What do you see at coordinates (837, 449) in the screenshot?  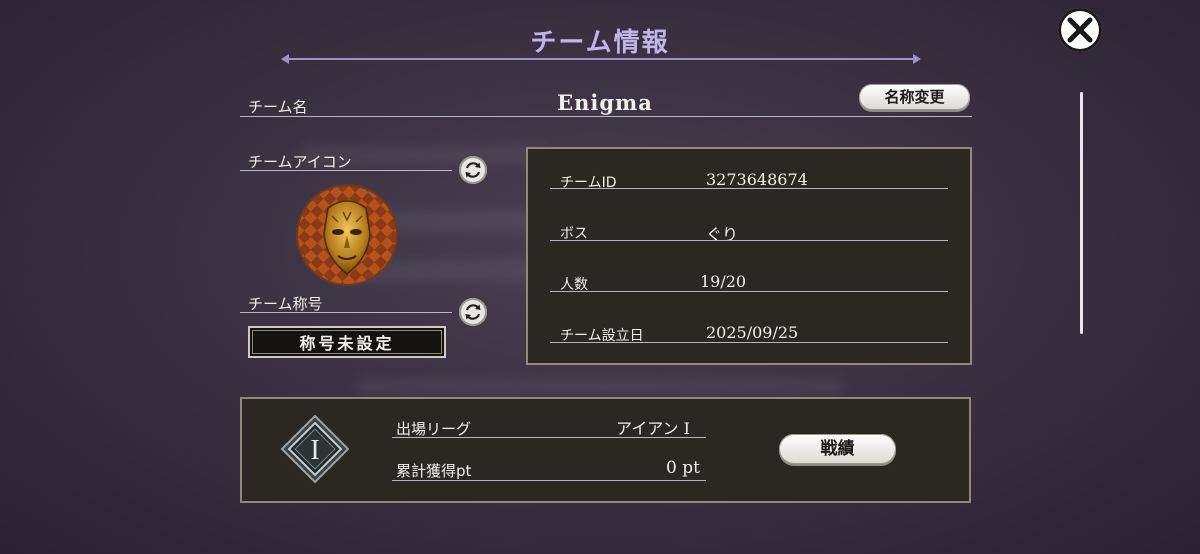 I see `stats-button: 戦績` at bounding box center [837, 449].